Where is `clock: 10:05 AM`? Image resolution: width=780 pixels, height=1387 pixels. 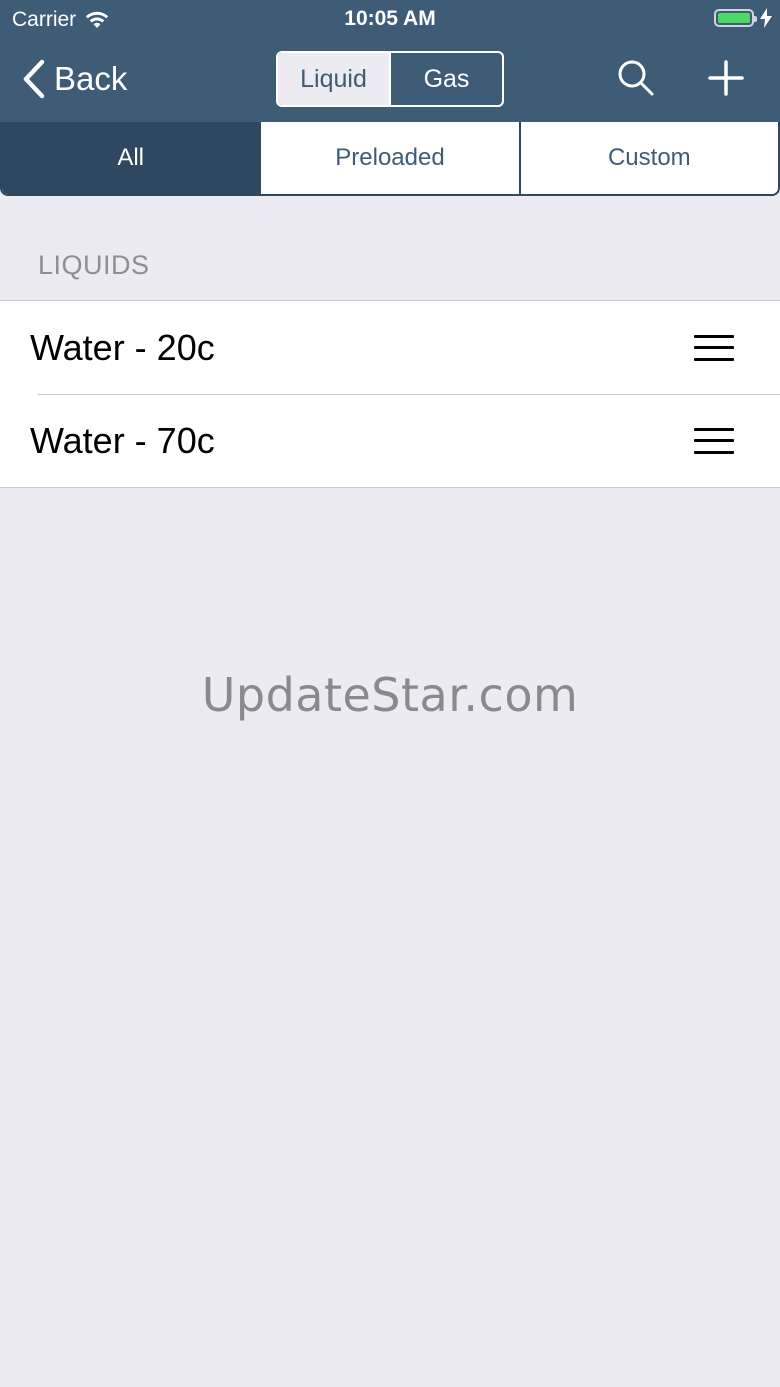 clock: 10:05 AM is located at coordinates (390, 18).